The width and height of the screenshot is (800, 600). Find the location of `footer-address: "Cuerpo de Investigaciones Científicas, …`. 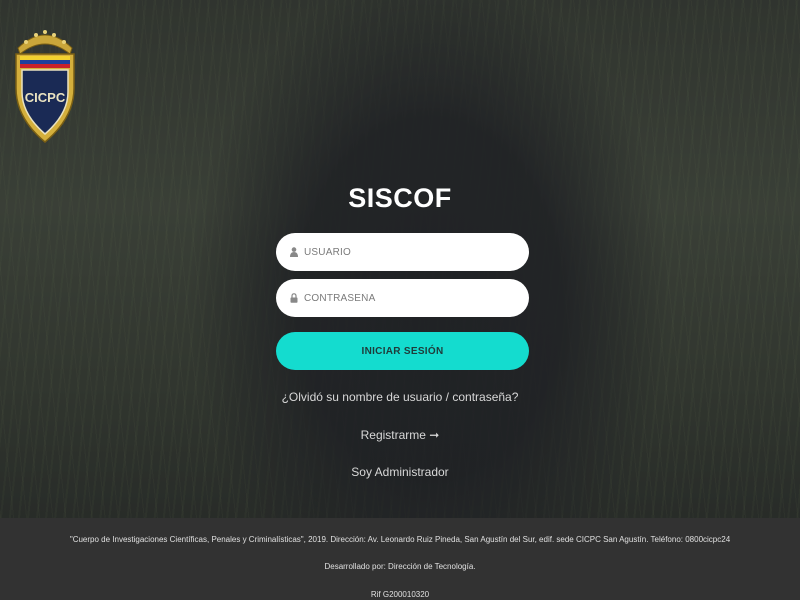

footer-address: "Cuerpo de Investigaciones Científicas, … is located at coordinates (400, 539).